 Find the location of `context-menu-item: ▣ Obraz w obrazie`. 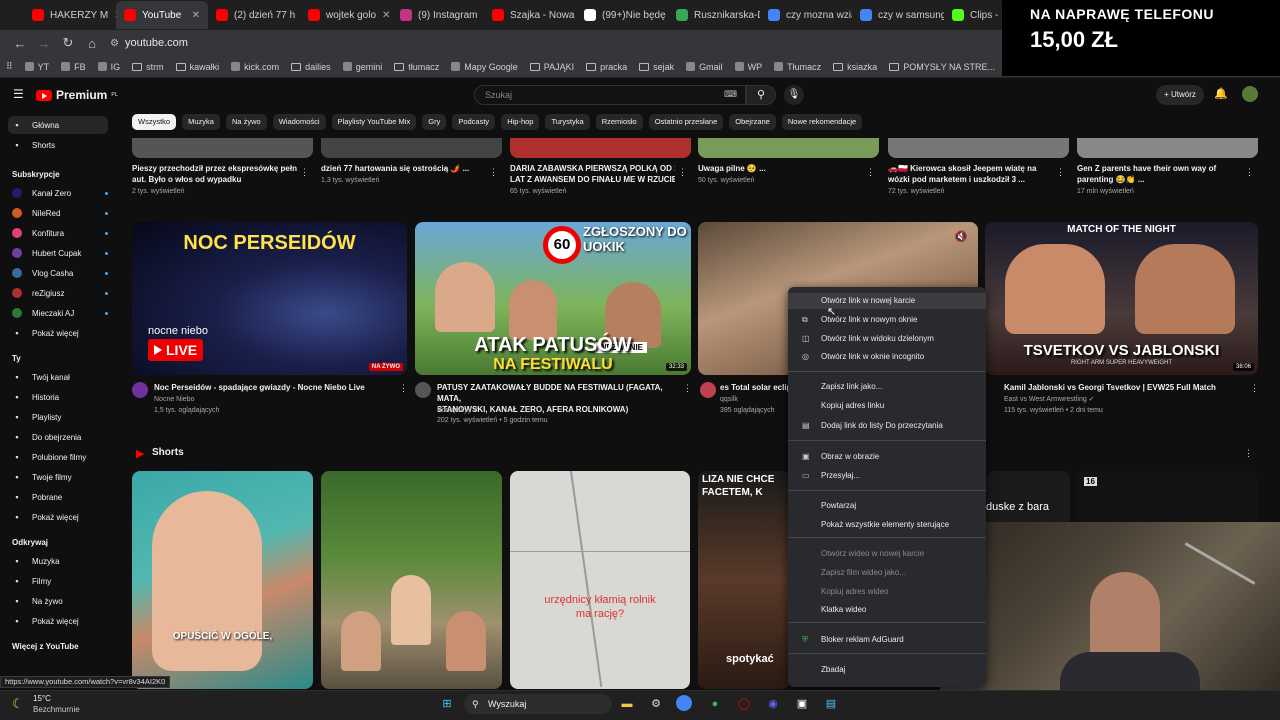

context-menu-item: ▣ Obraz w obrazie is located at coordinates (887, 457).